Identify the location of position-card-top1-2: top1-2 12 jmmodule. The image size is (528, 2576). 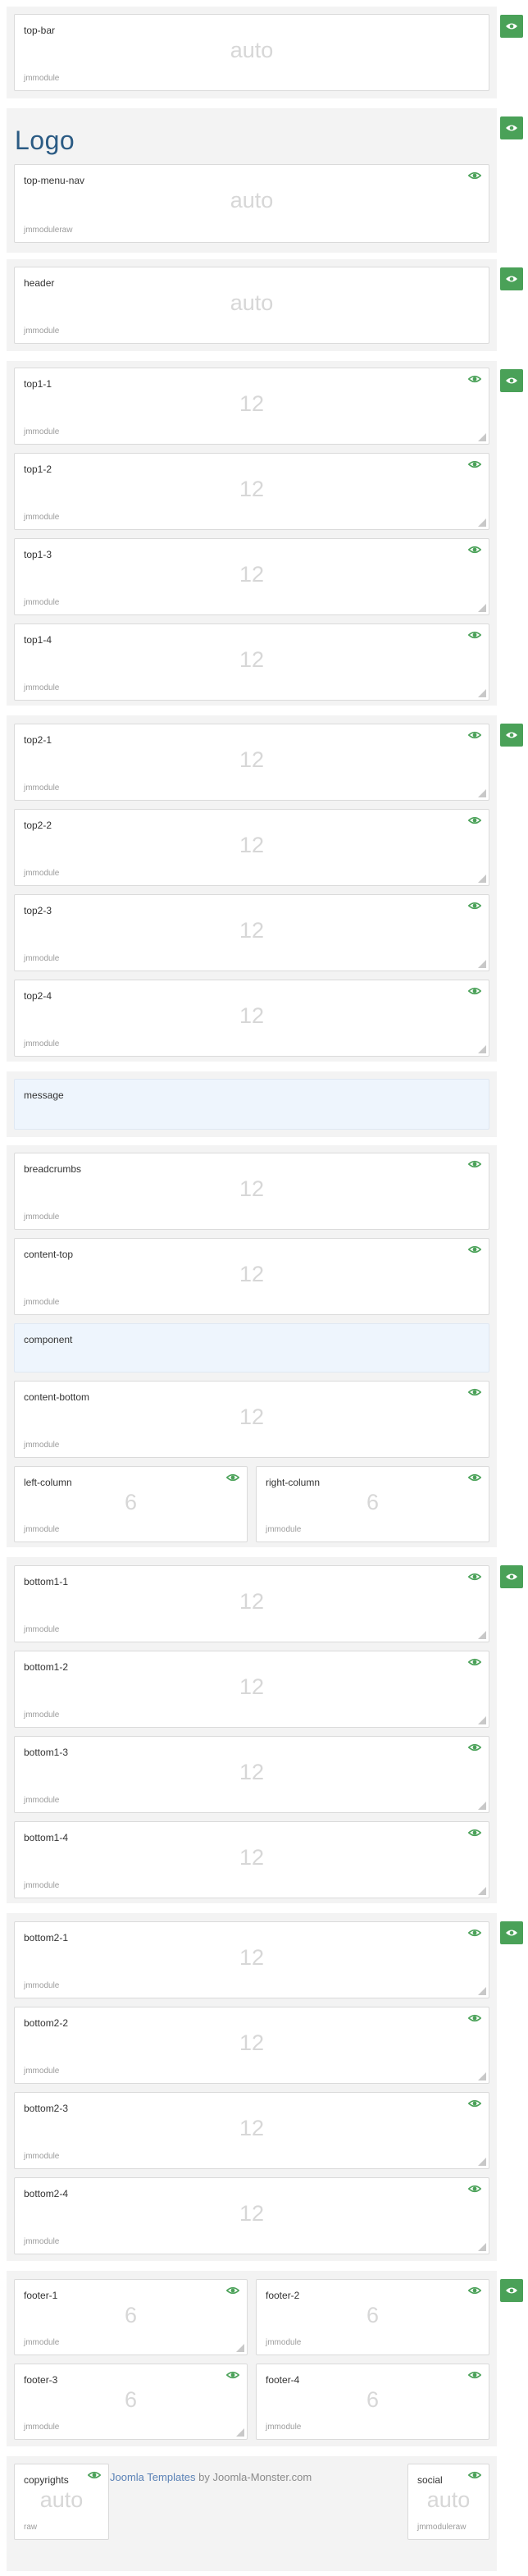
(251, 492).